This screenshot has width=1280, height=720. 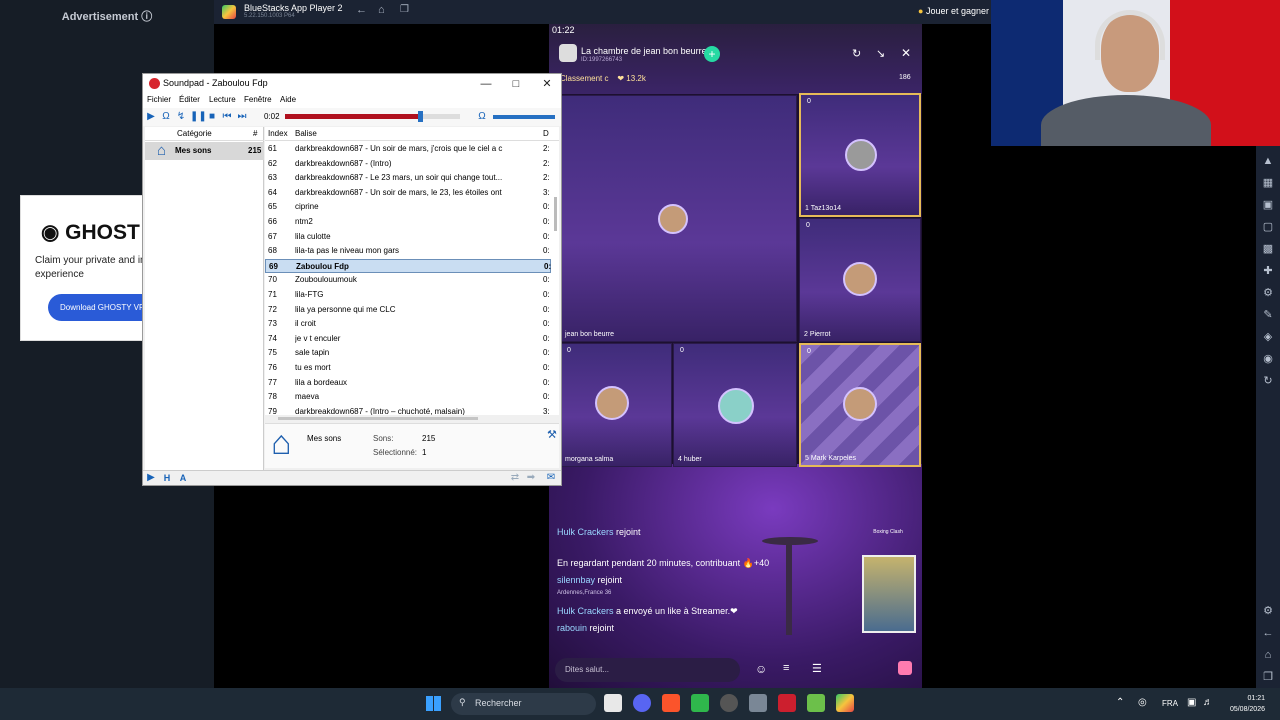 What do you see at coordinates (222, 99) in the screenshot?
I see `menu-lecture: Lecture` at bounding box center [222, 99].